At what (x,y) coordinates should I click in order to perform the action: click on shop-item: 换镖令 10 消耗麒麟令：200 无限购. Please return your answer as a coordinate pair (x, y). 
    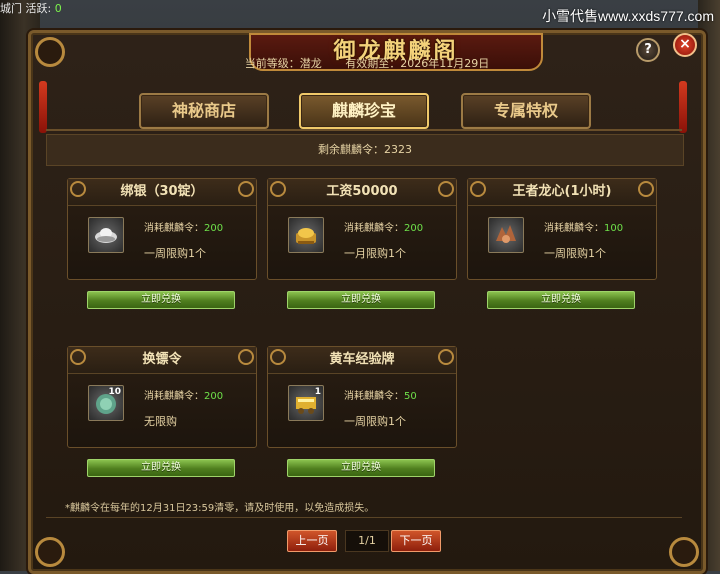
    Looking at the image, I should click on (162, 397).